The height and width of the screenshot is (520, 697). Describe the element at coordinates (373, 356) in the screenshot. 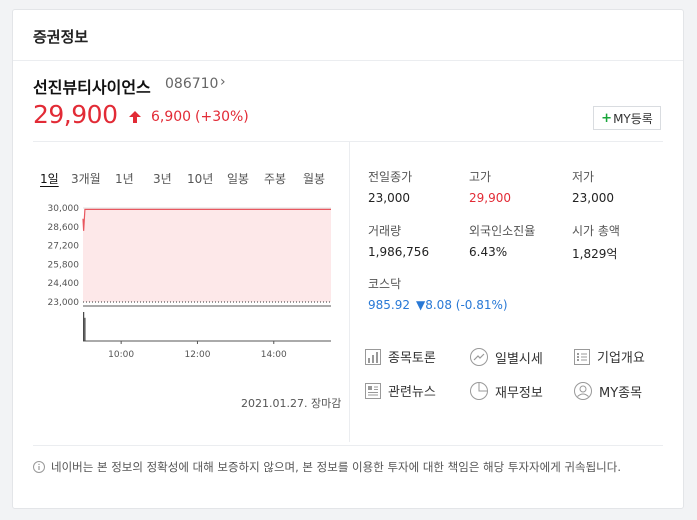

I see `bar-chart-icon` at that location.